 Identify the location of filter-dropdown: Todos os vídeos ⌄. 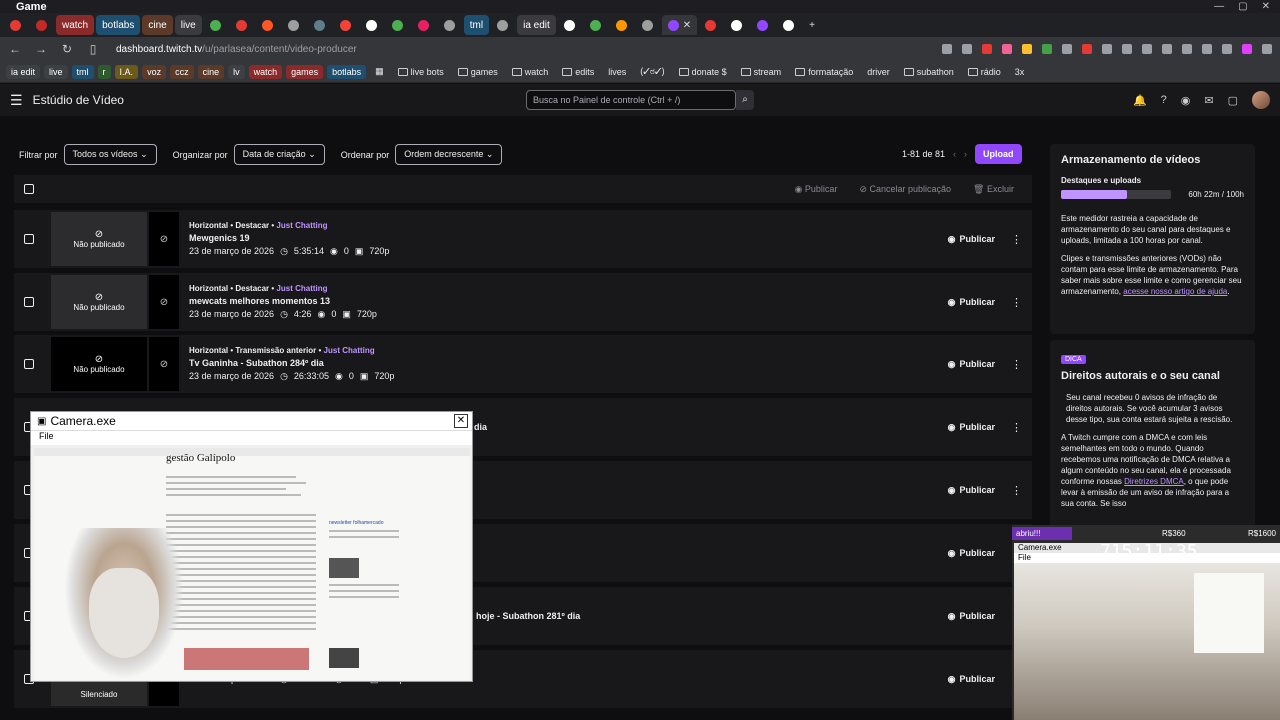
(110, 154).